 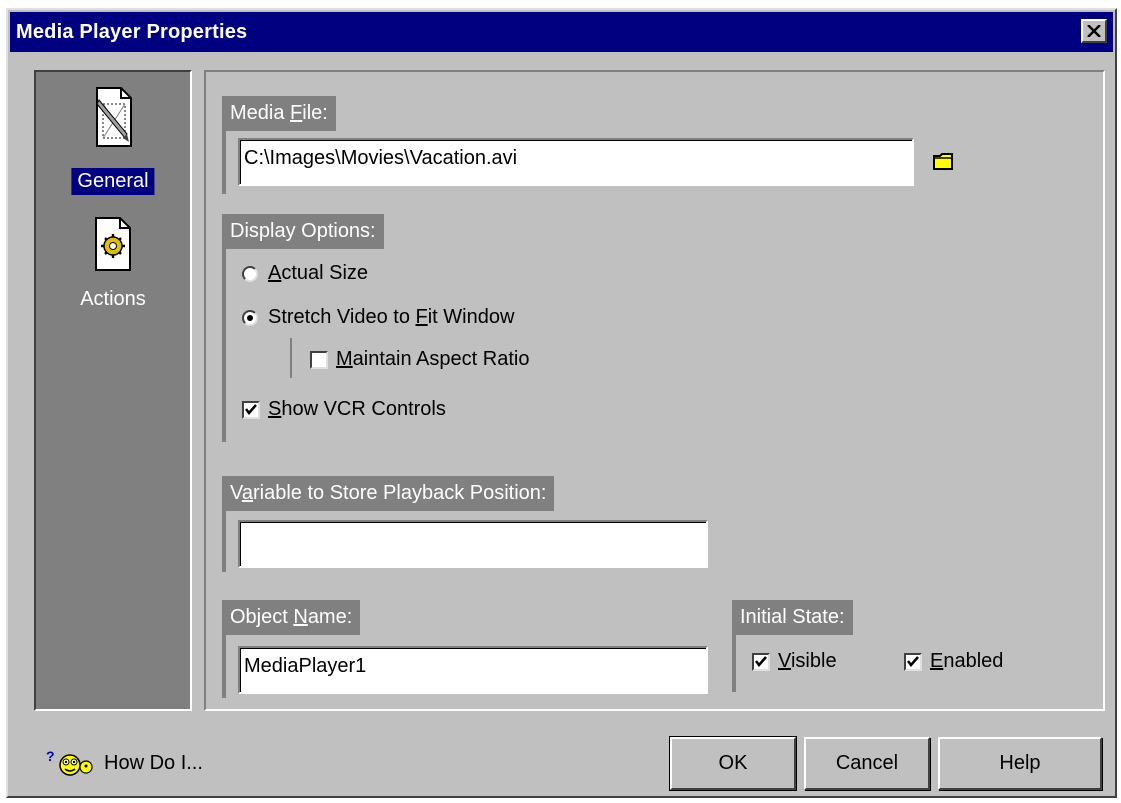 I want to click on title-bar: Media Player Properties, so click(x=561, y=32).